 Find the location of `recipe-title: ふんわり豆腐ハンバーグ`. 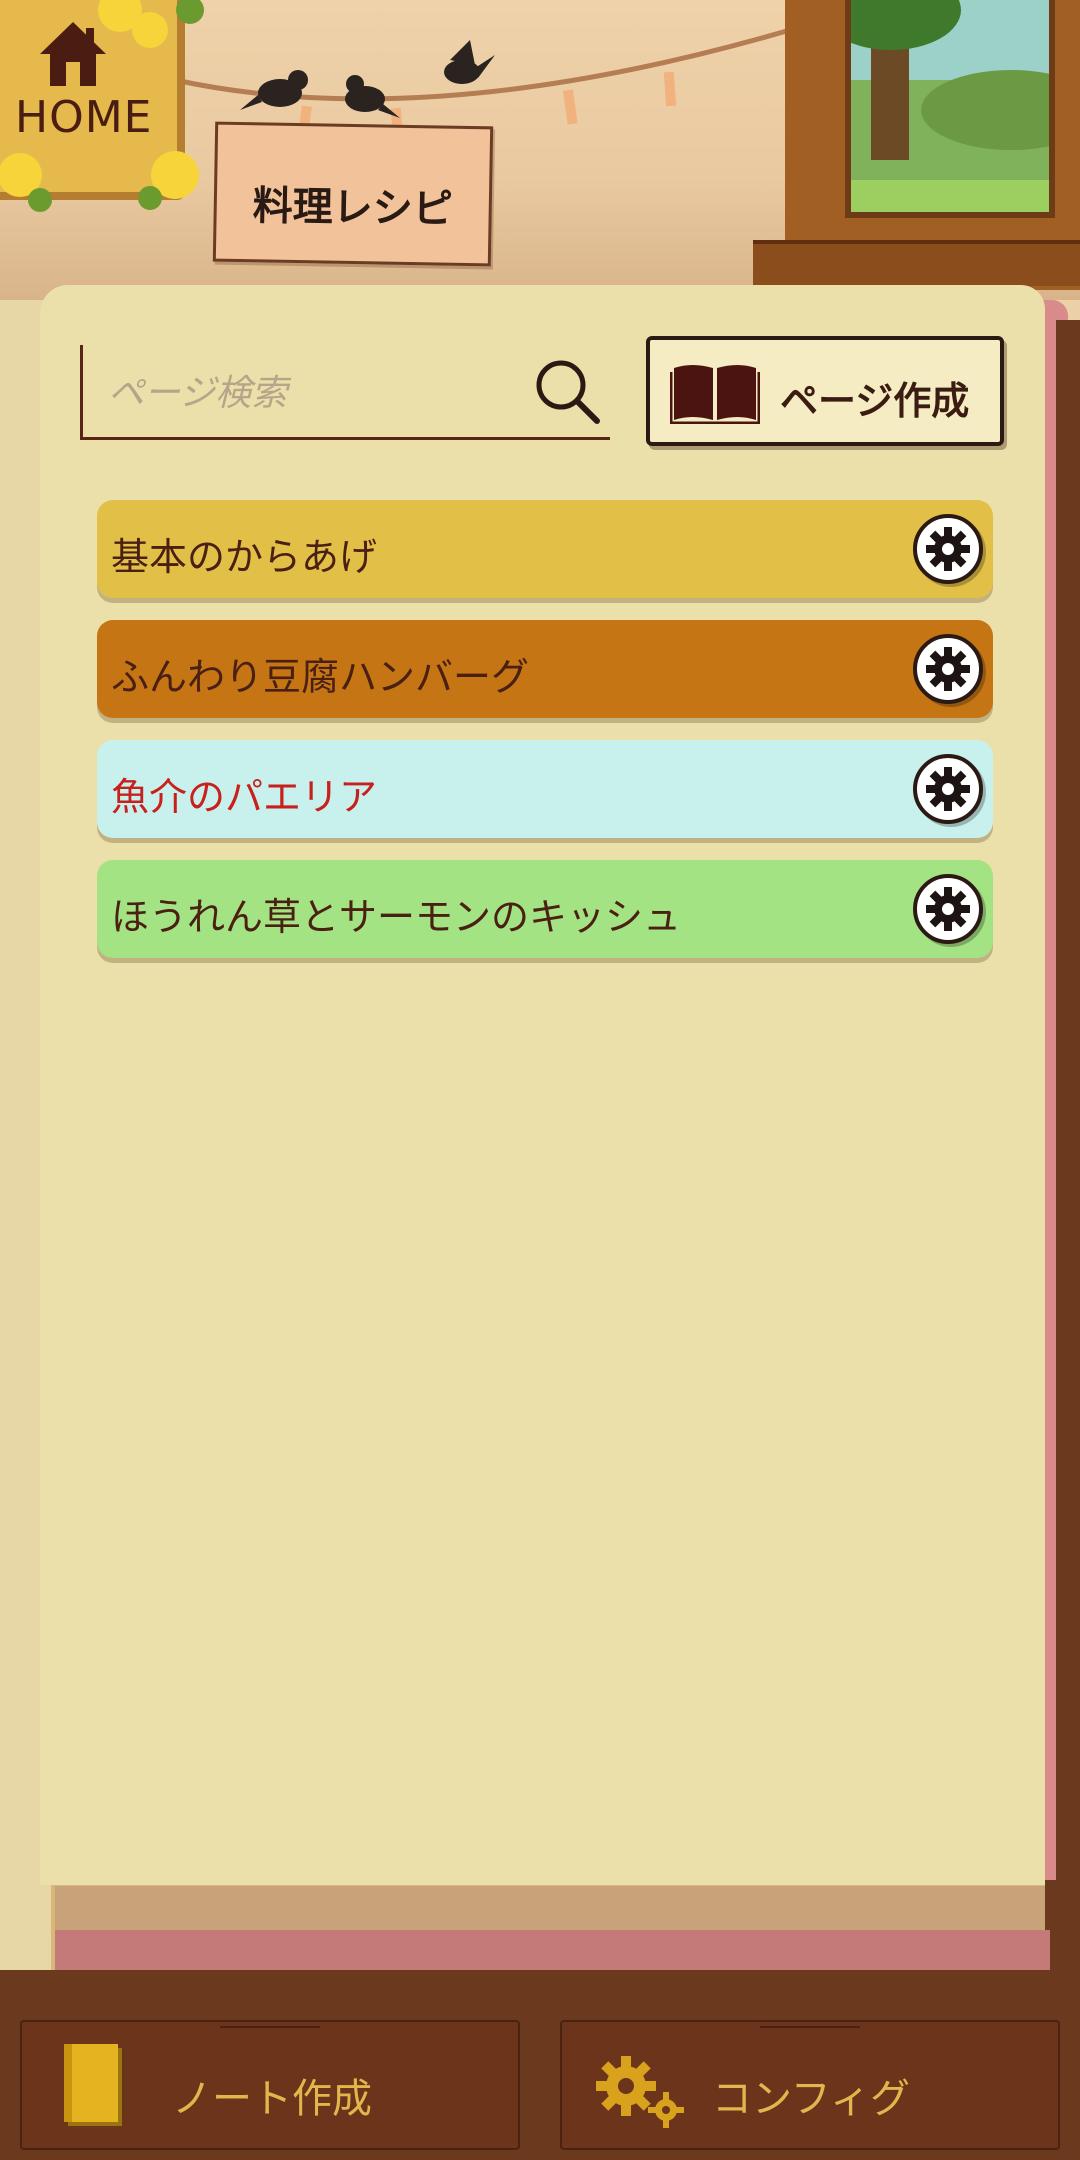

recipe-title: ふんわり豆腐ハンバーグ is located at coordinates (320, 677).